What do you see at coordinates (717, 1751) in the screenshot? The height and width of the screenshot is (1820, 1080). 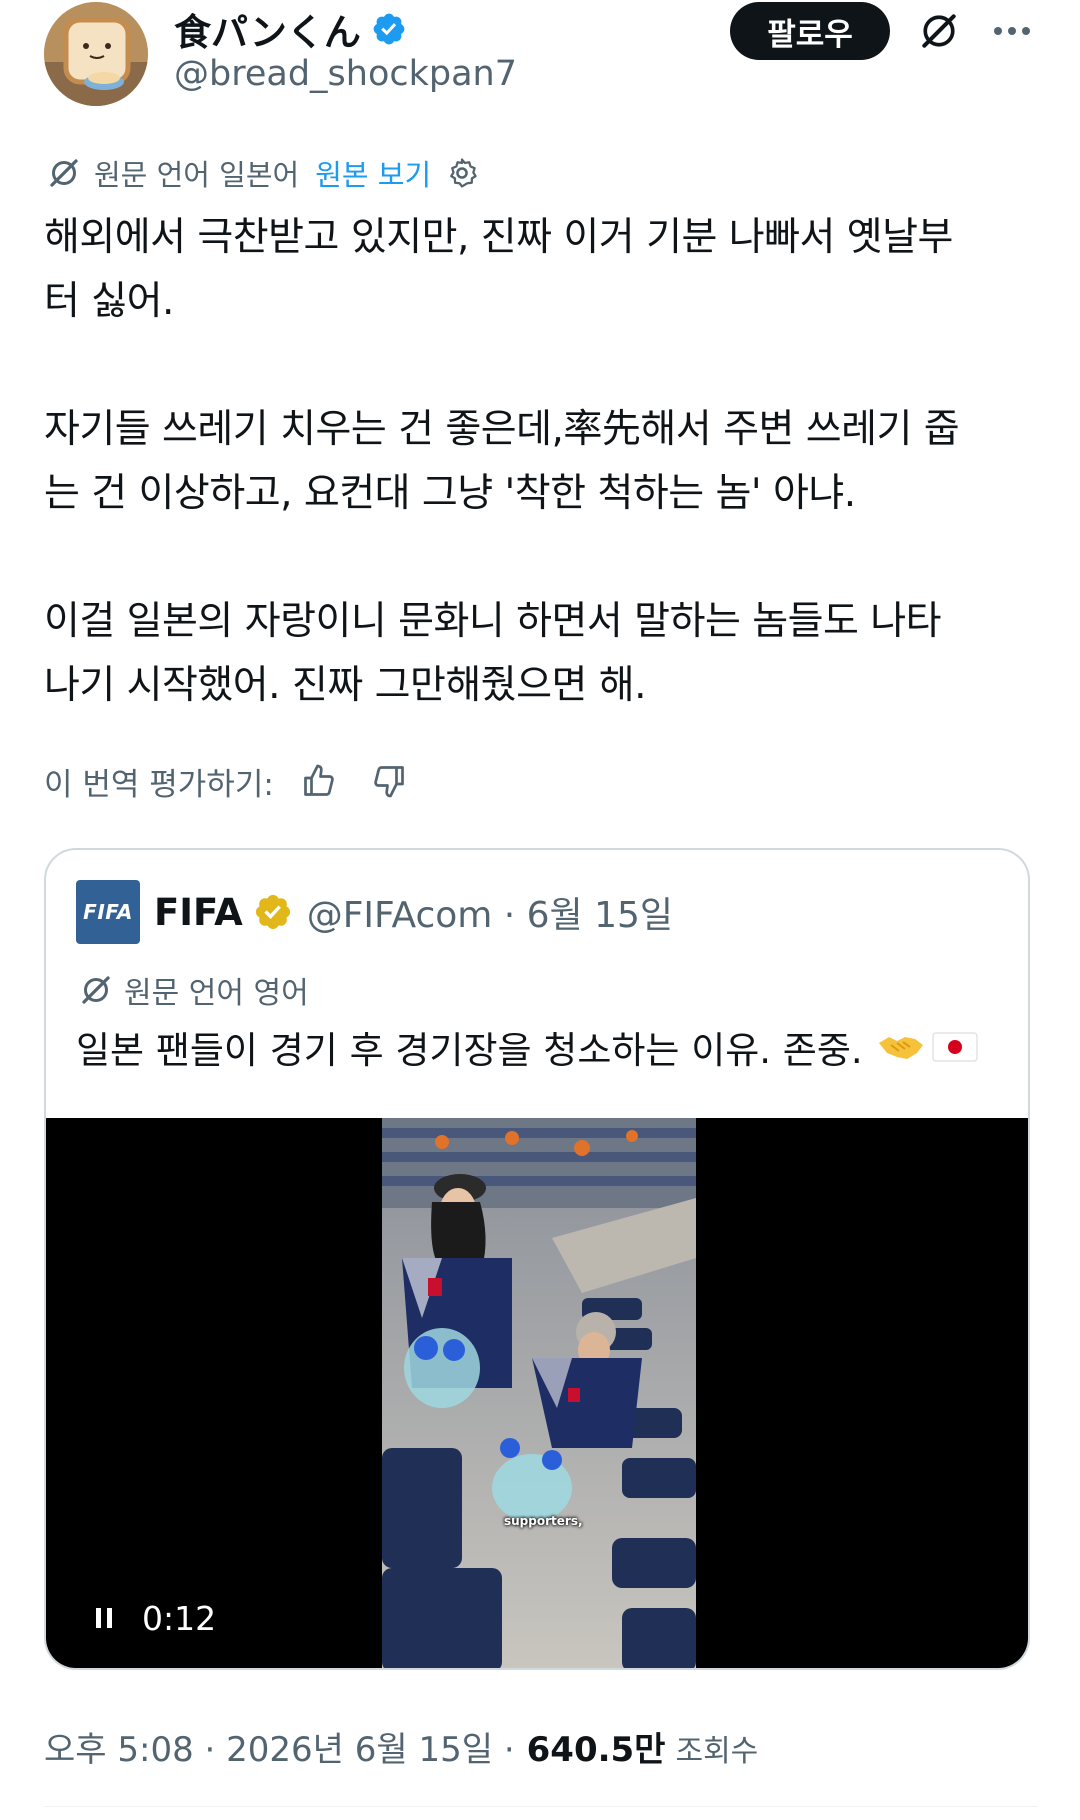 I see `view-count-label: 조회수` at bounding box center [717, 1751].